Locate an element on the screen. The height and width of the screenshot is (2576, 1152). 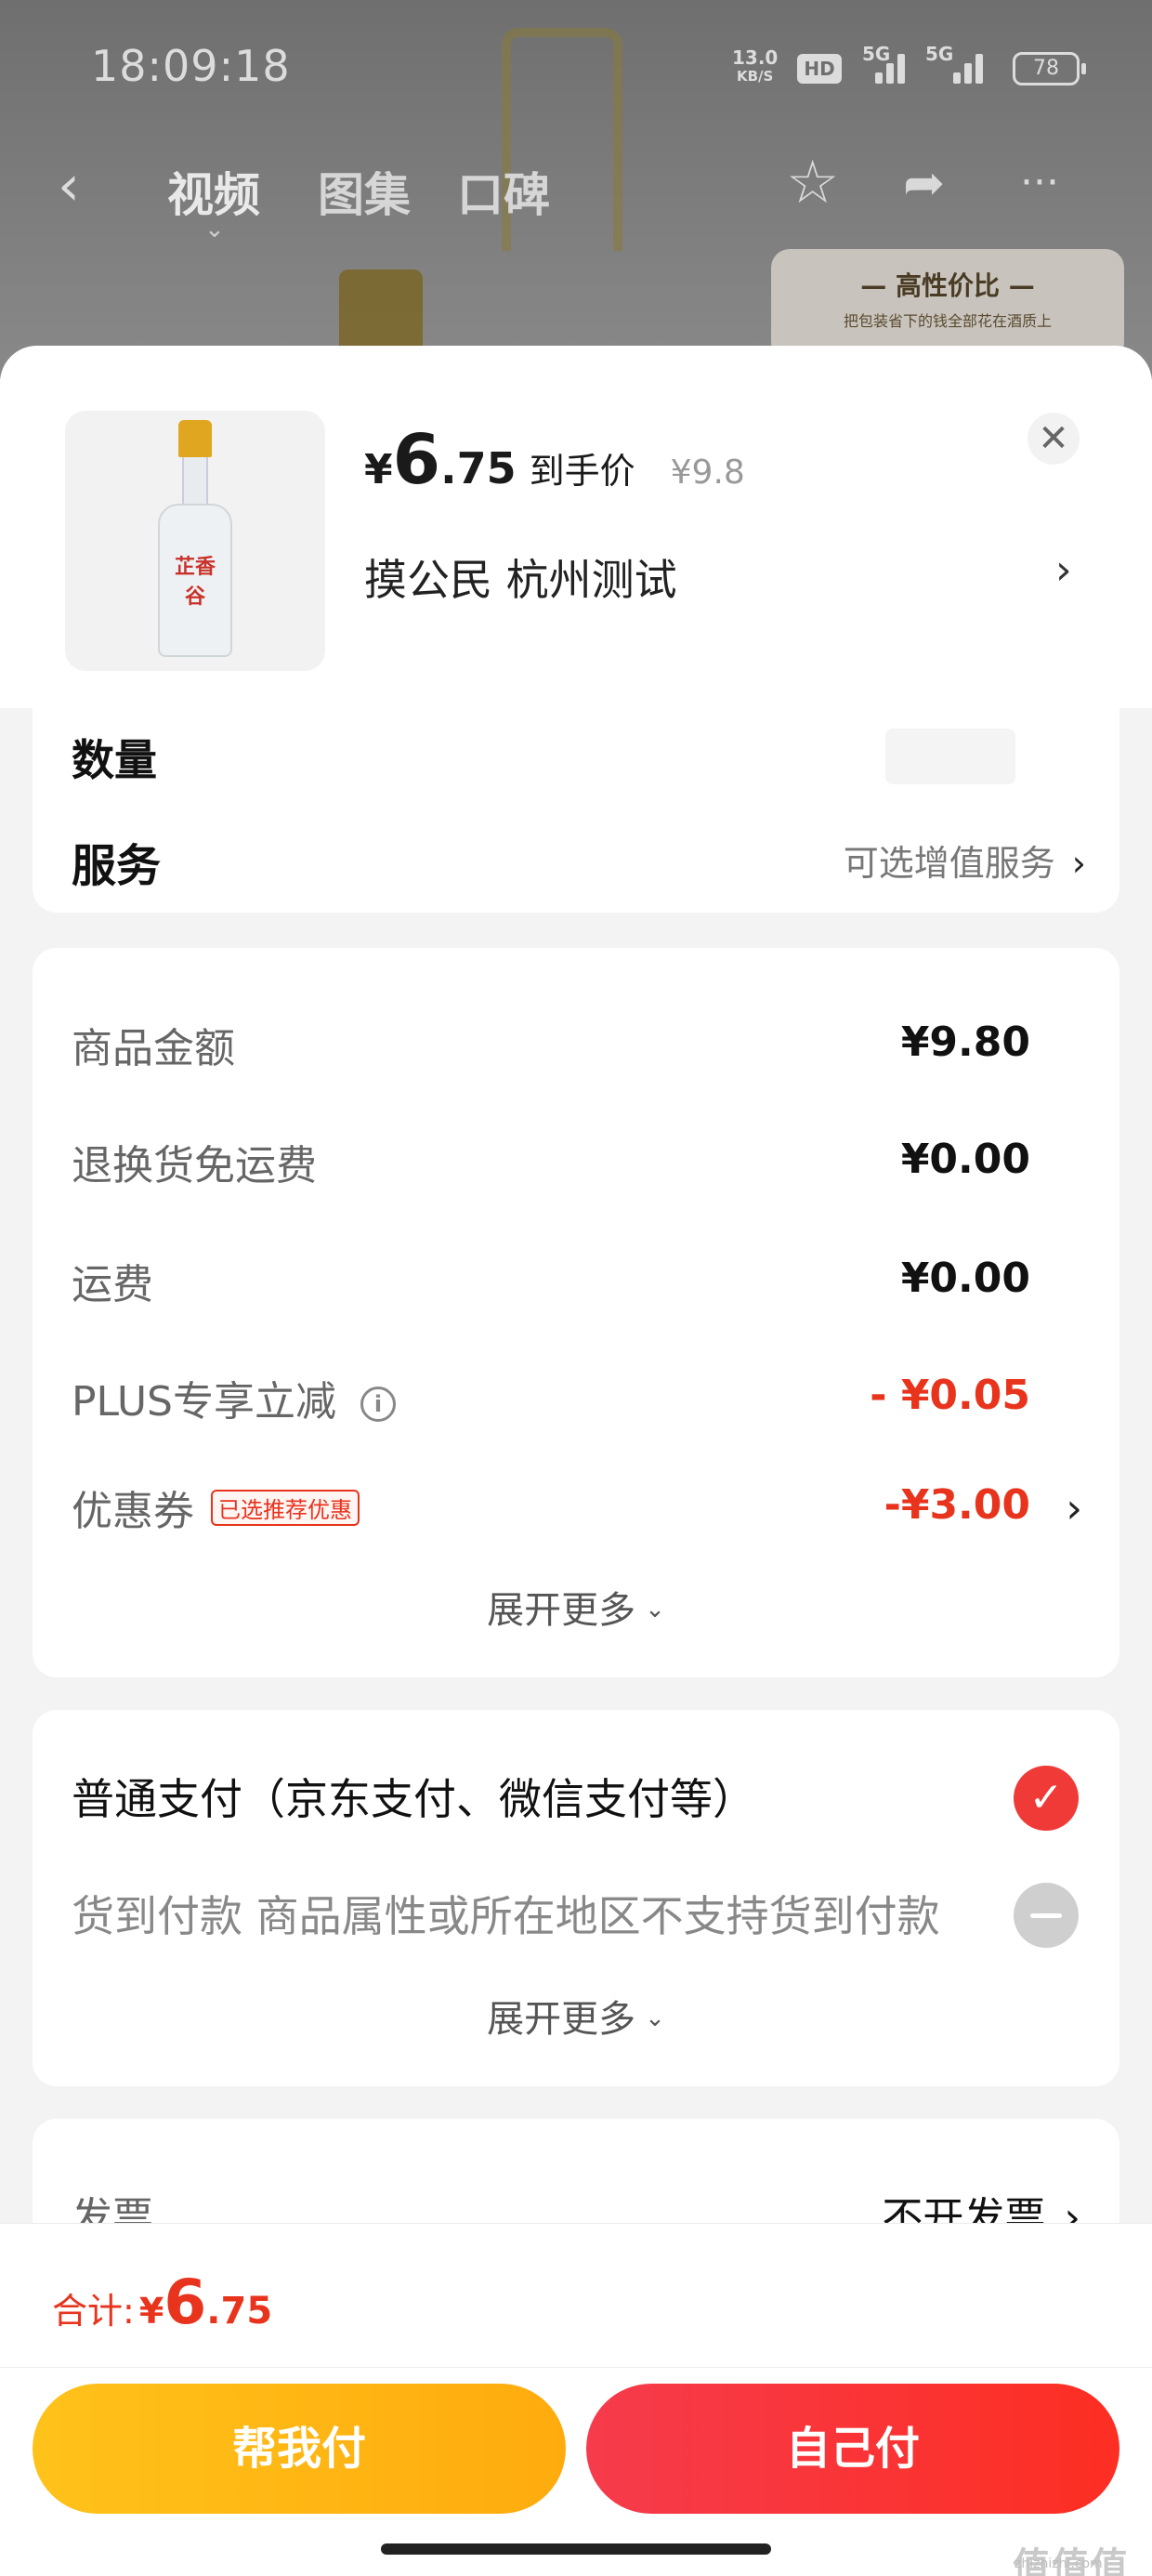
network-speed-value: 13.0 is located at coordinates (755, 57).